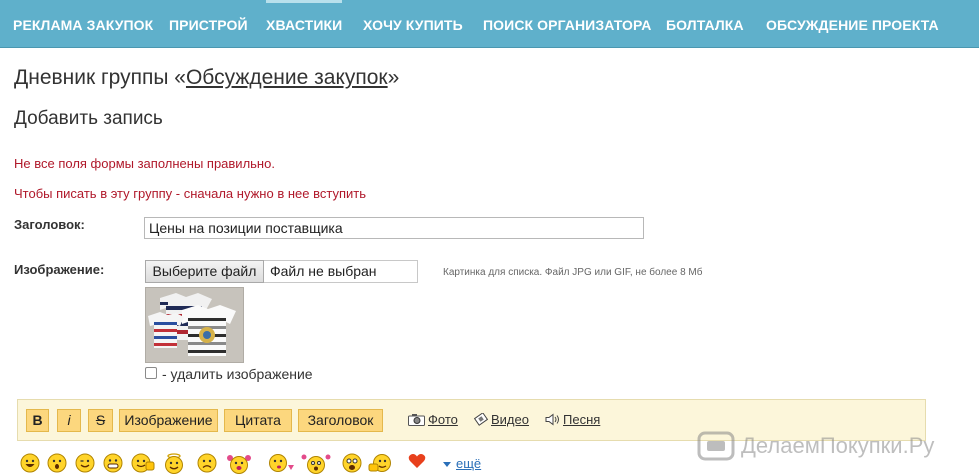 Image resolution: width=979 pixels, height=475 pixels. What do you see at coordinates (143, 463) in the screenshot?
I see `smiley-thumbs-icon` at bounding box center [143, 463].